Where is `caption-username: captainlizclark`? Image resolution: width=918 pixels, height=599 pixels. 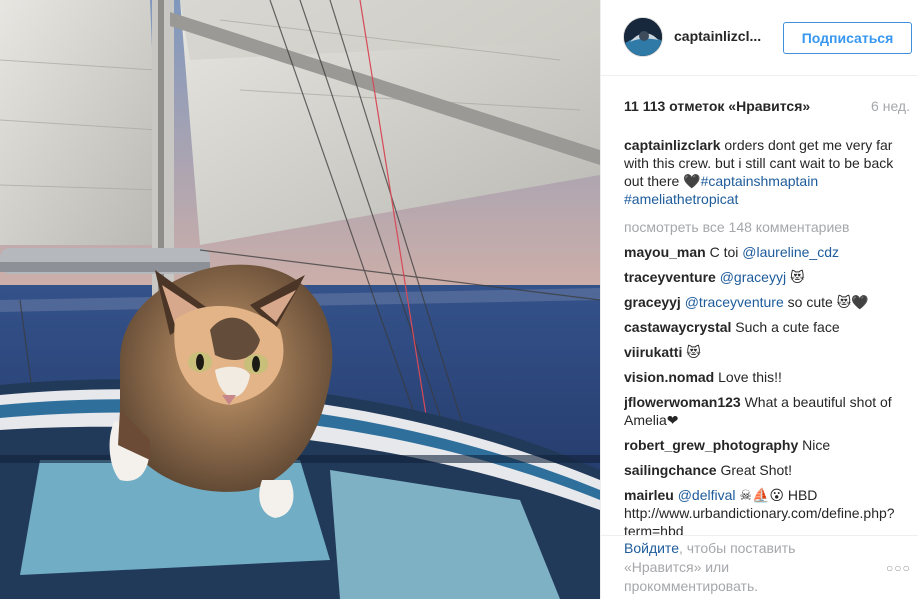 caption-username: captainlizclark is located at coordinates (672, 145).